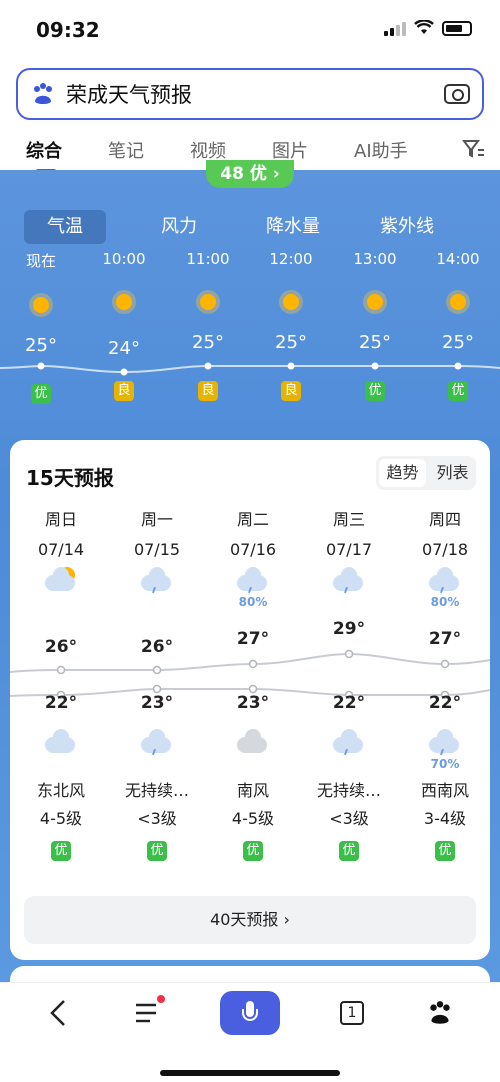 The height and width of the screenshot is (1082, 500). Describe the element at coordinates (440, 1013) in the screenshot. I see `baidu-home-icon` at that location.